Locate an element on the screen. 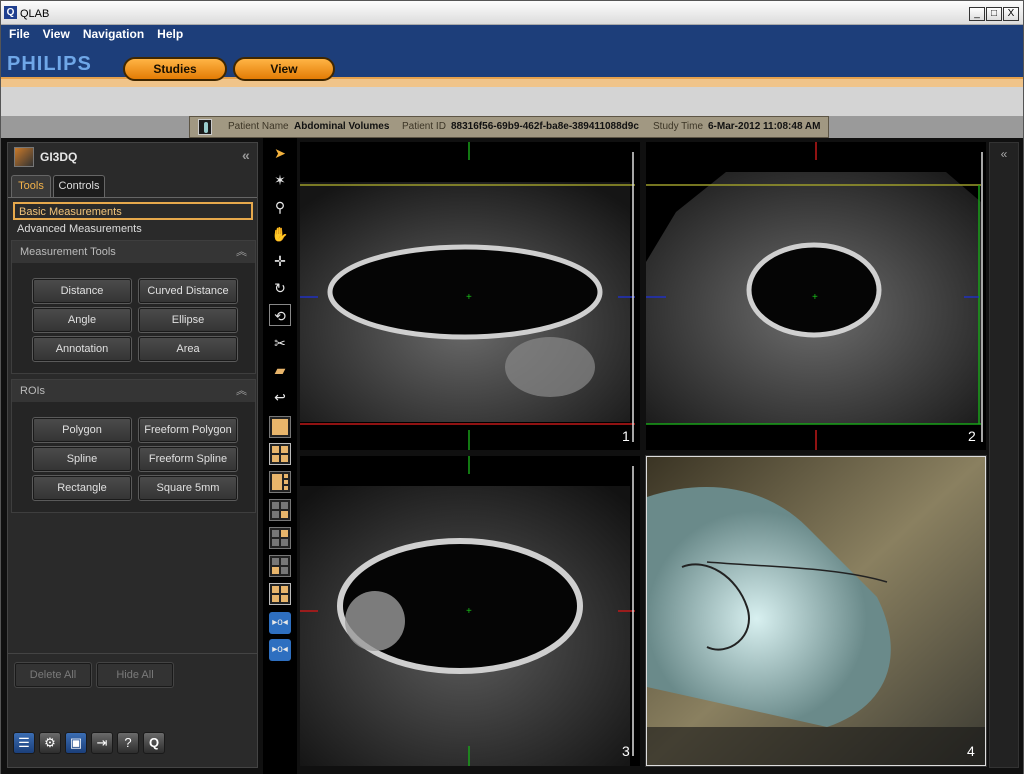 The height and width of the screenshot is (774, 1024). delete-all-button: Delete All is located at coordinates (53, 675).